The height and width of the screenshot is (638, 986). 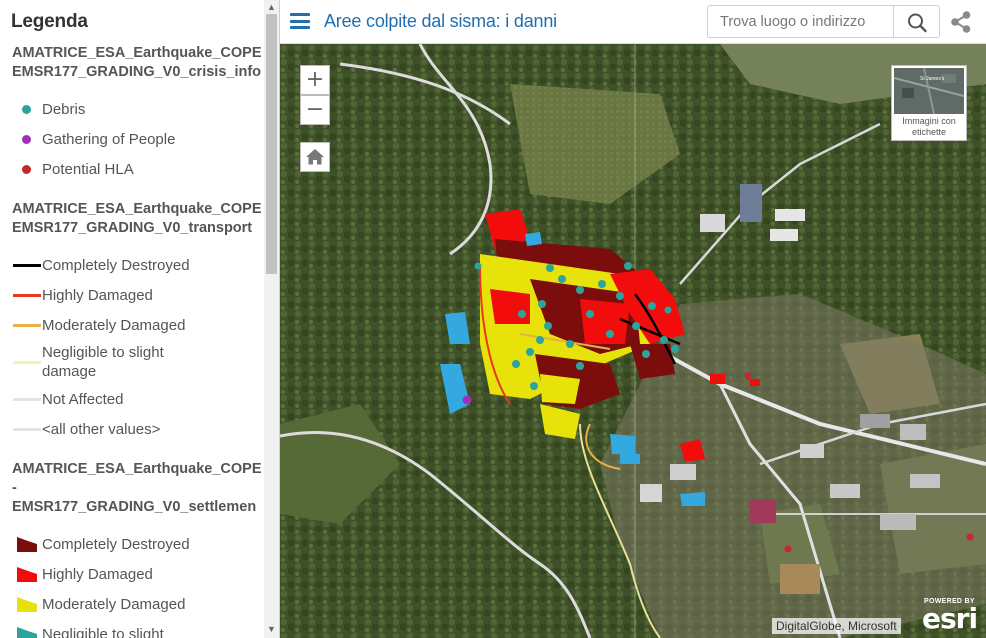 I want to click on legend-item-label: <all other values>, so click(x=101, y=429).